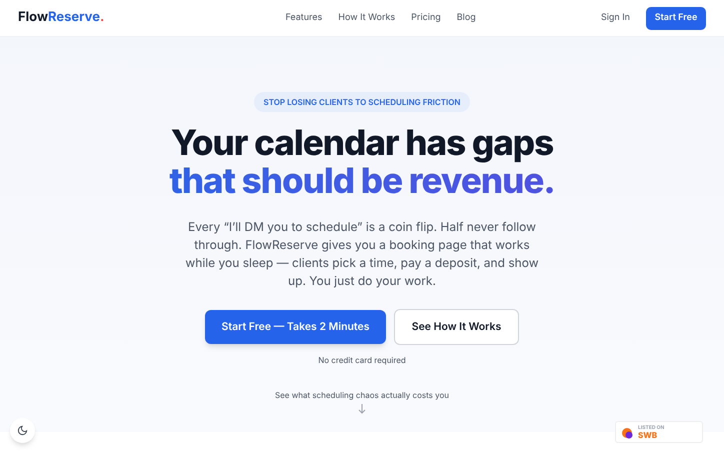 This screenshot has width=724, height=452. I want to click on scroll-hint-link: See what scheduling chaos actually costs you, so click(361, 395).